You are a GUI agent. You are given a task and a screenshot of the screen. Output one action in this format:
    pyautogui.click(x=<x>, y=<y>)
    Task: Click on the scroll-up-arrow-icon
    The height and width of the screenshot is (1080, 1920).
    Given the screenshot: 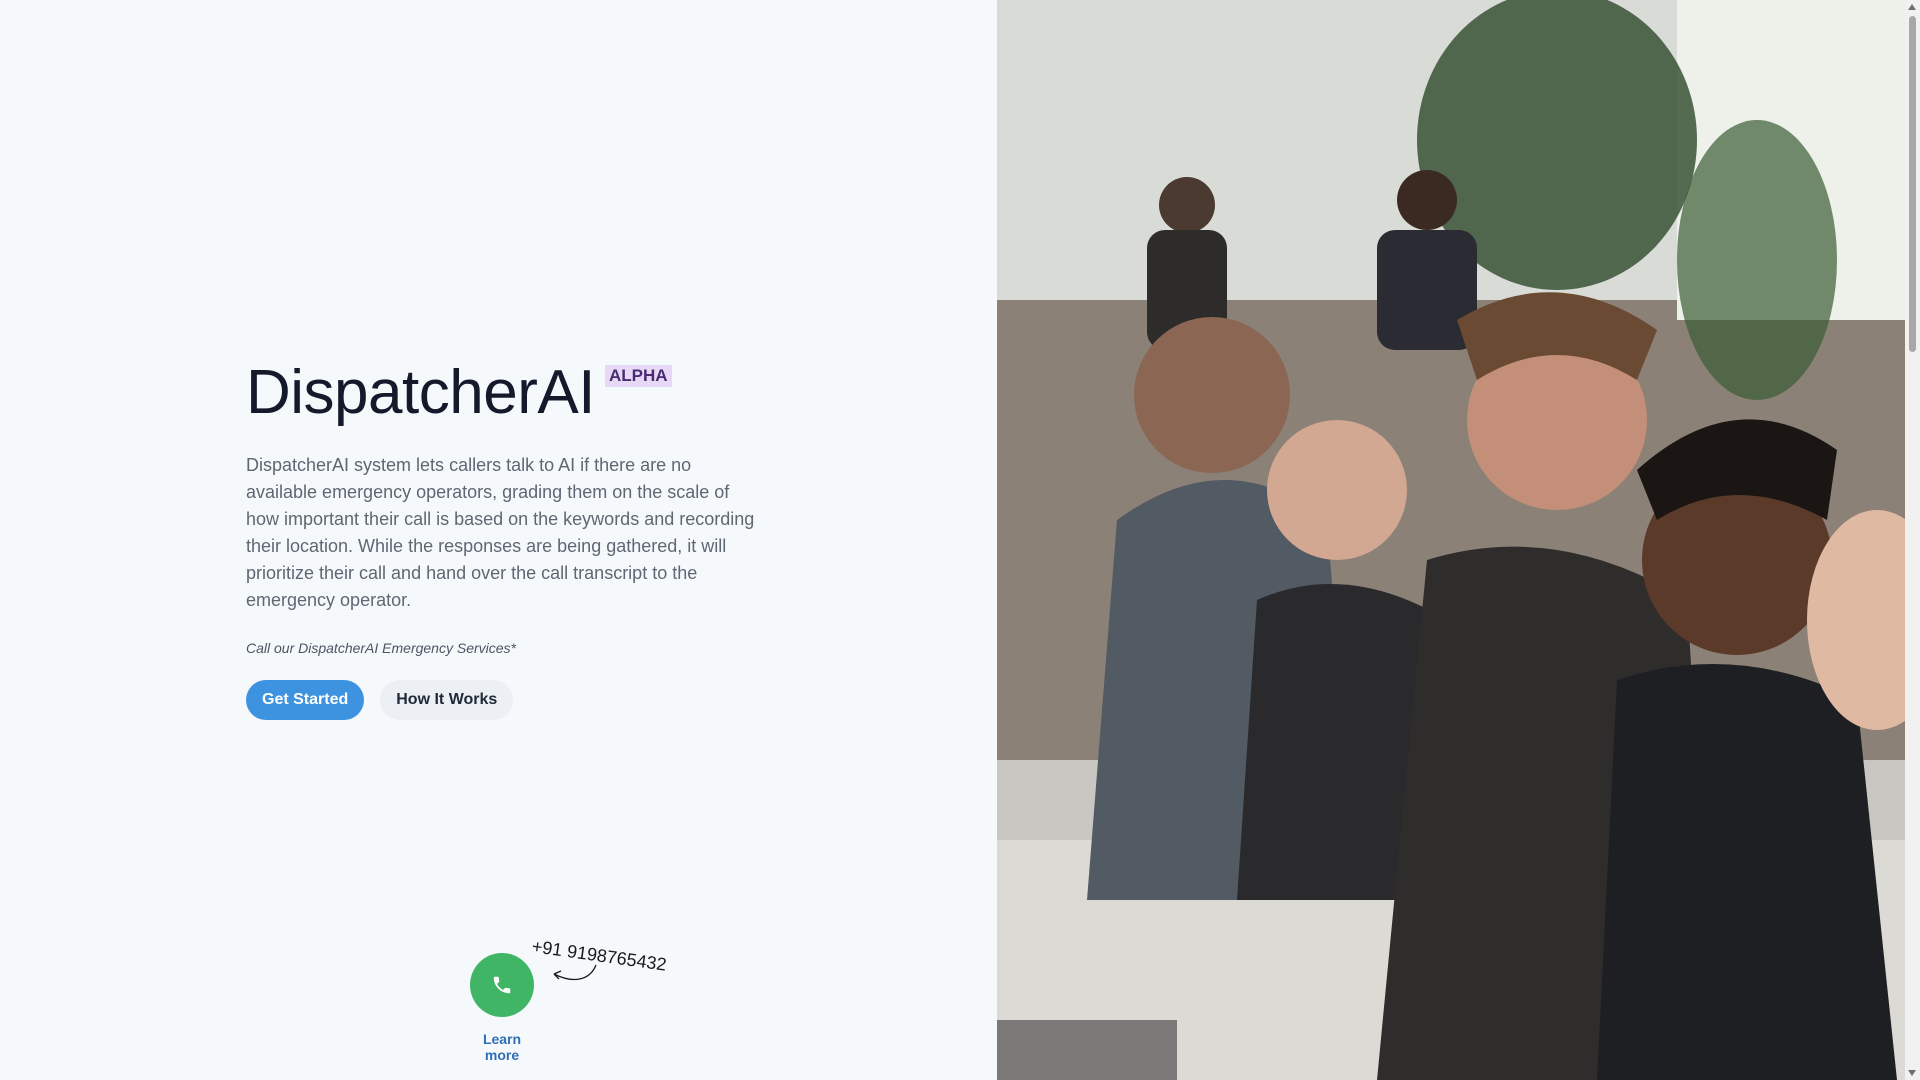 What is the action you would take?
    pyautogui.click(x=1912, y=7)
    